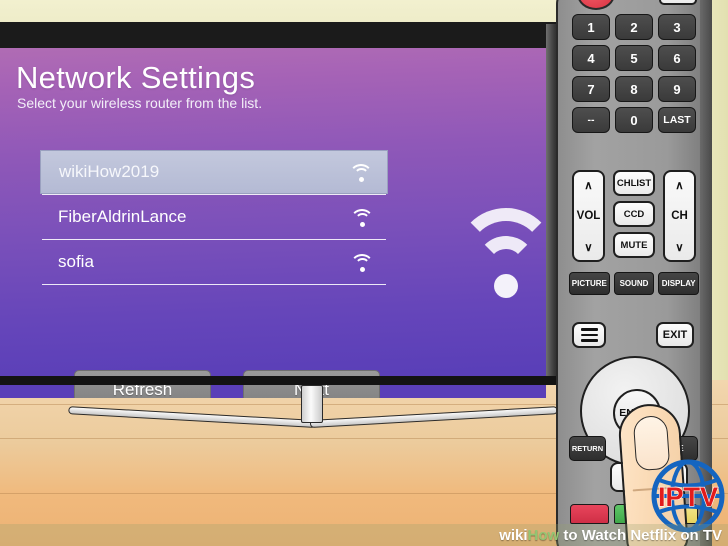 The height and width of the screenshot is (546, 728). I want to click on key-dash: --, so click(591, 120).